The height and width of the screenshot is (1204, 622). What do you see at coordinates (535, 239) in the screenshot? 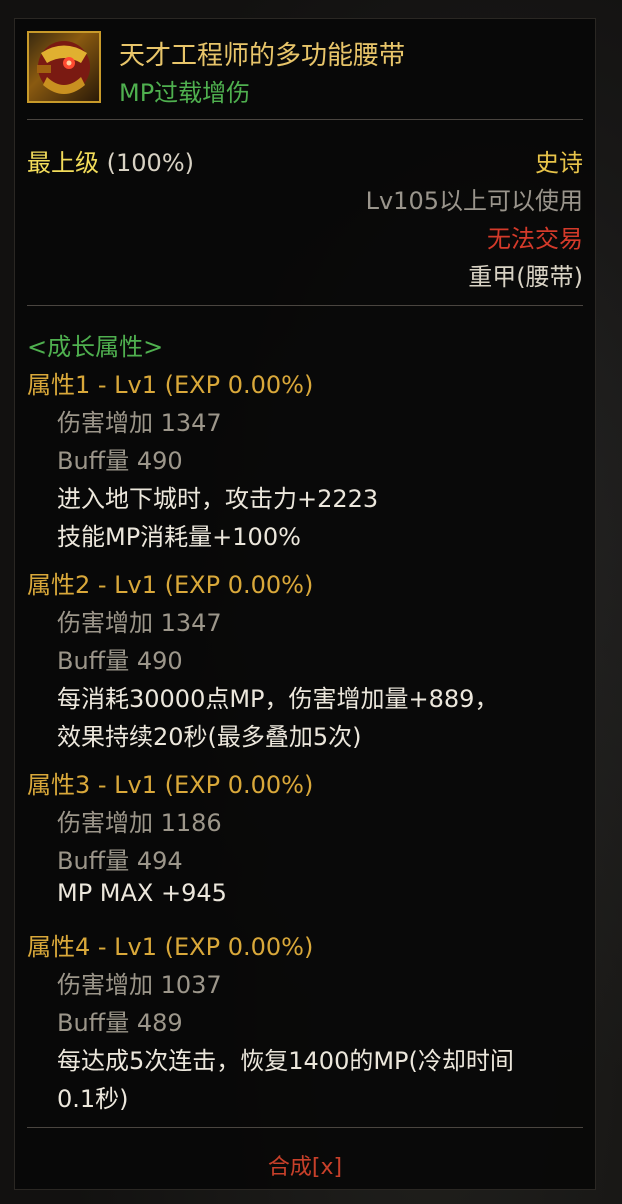
I see `trade-restriction: 无法交易` at bounding box center [535, 239].